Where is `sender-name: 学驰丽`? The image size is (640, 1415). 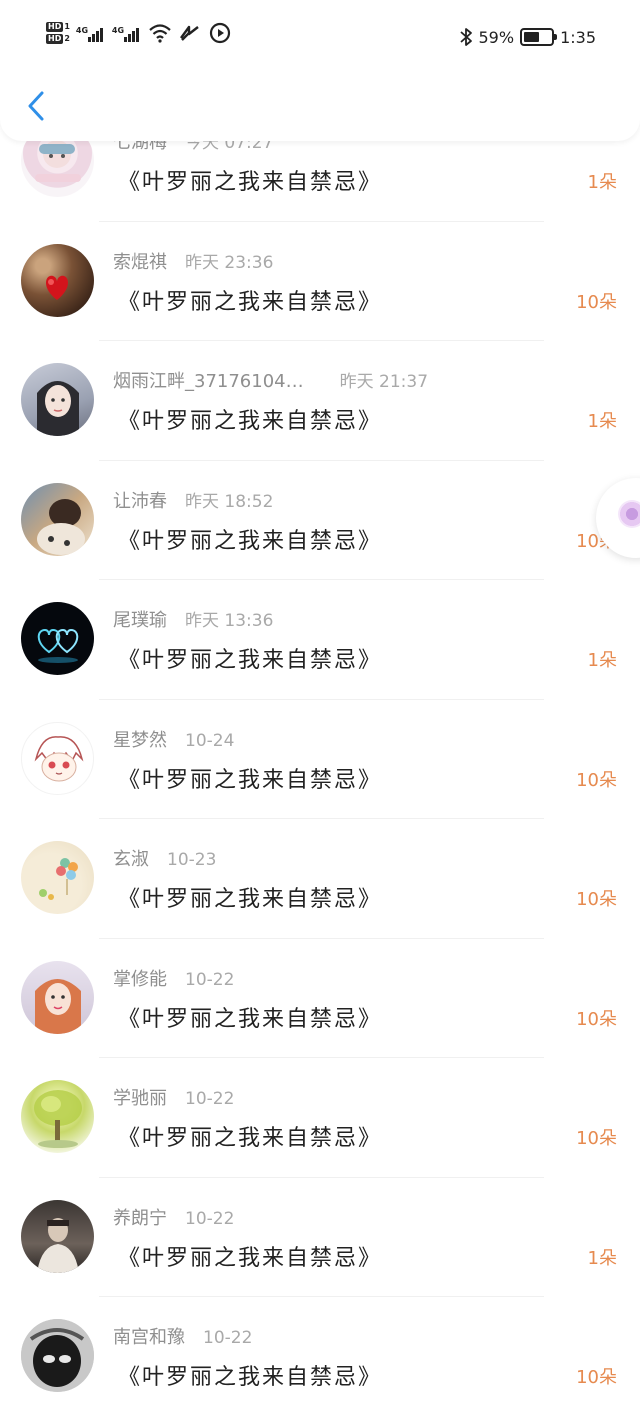
sender-name: 学驰丽 is located at coordinates (140, 1098).